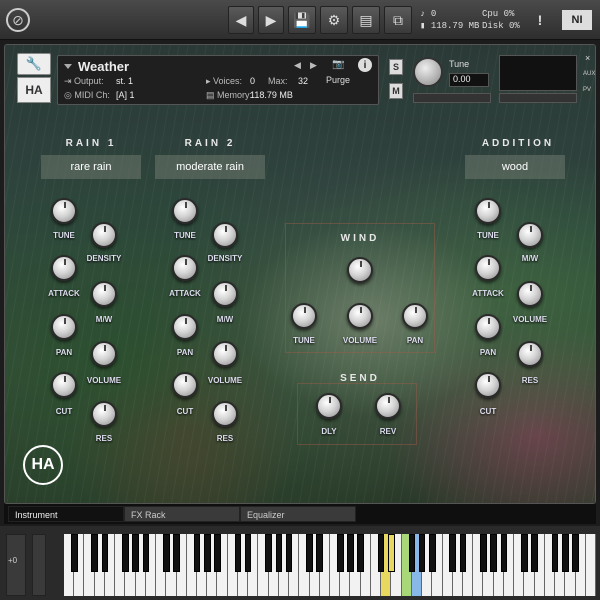 This screenshot has height=600, width=600. What do you see at coordinates (16, 565) in the screenshot?
I see `pitch-bend-wheel` at bounding box center [16, 565].